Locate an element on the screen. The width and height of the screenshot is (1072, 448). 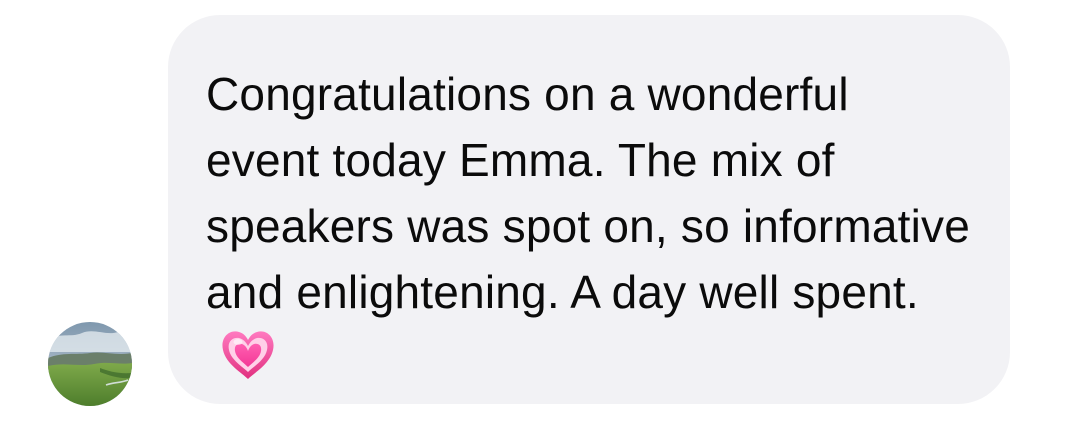
avatar is located at coordinates (90, 364).